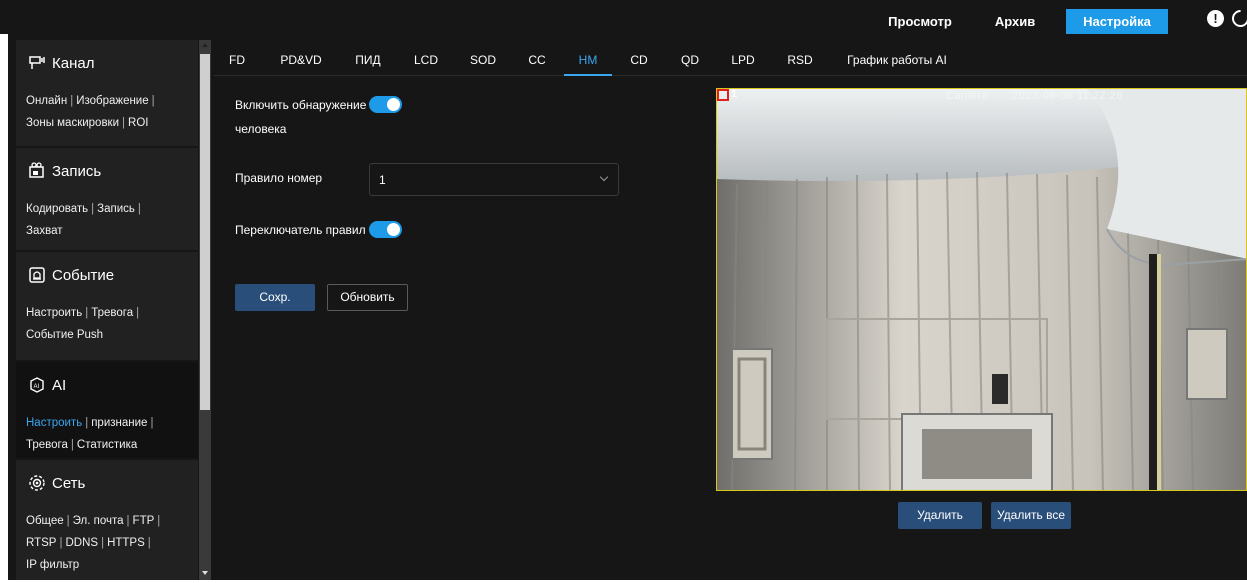  Describe the element at coordinates (261, 129) in the screenshot. I see `enable-detection-label-line2: человека` at that location.